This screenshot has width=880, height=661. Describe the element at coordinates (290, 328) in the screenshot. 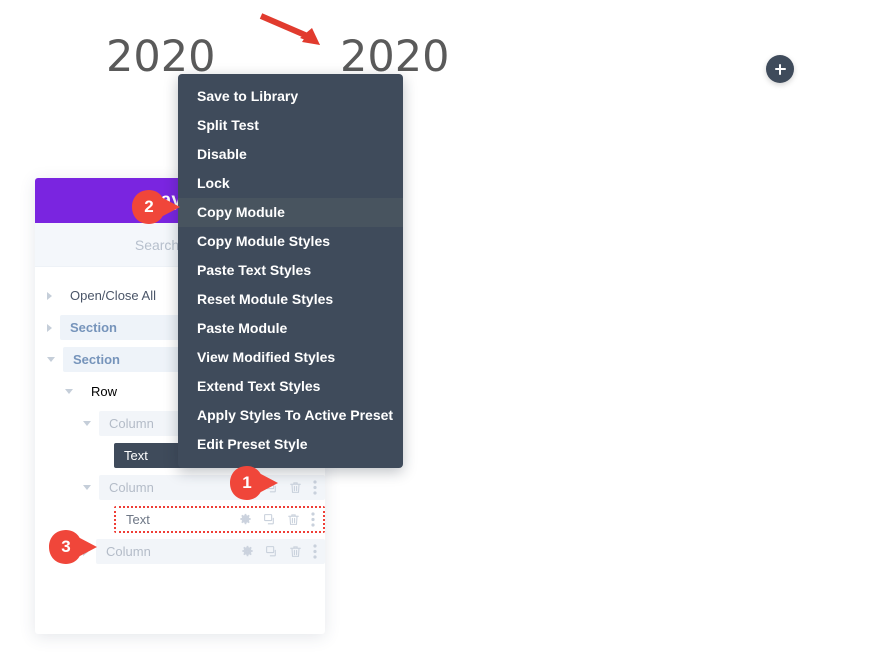

I see `menu-item-paste-module: Paste Module` at that location.